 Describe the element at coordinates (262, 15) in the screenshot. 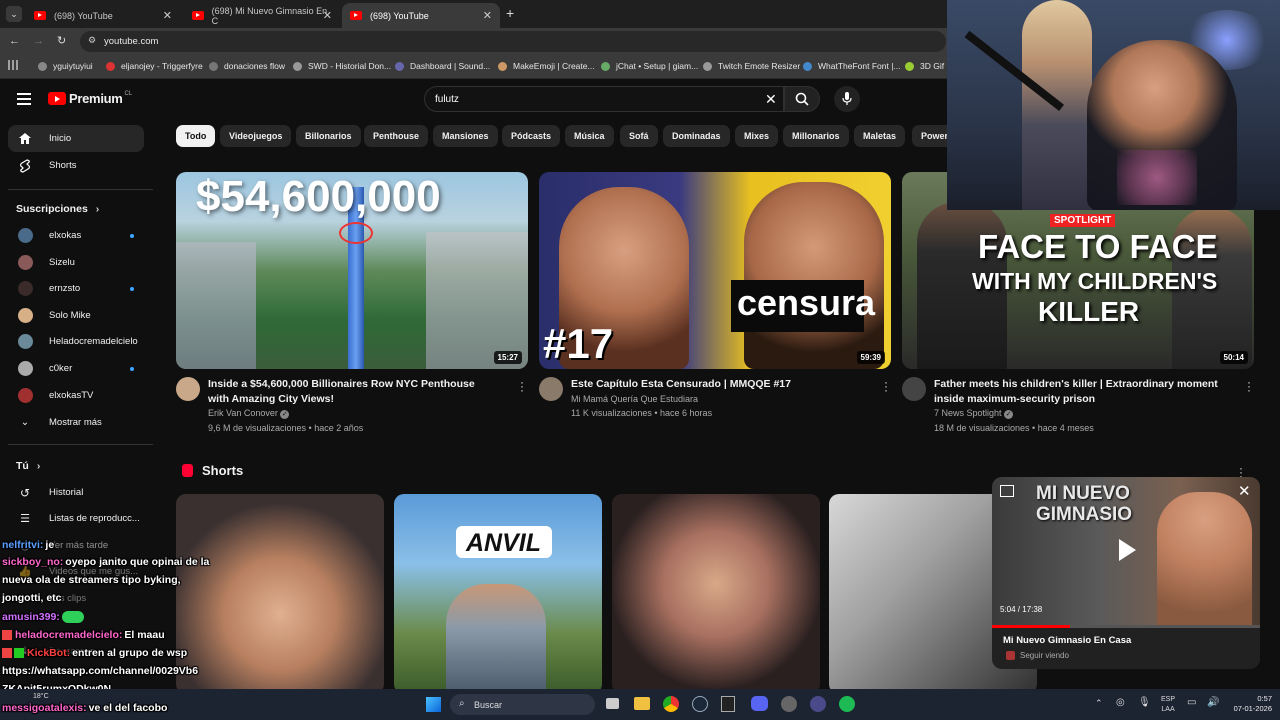

I see `browser-tab-2: (698) Mi Nuevo Gimnasio En C ✕` at that location.